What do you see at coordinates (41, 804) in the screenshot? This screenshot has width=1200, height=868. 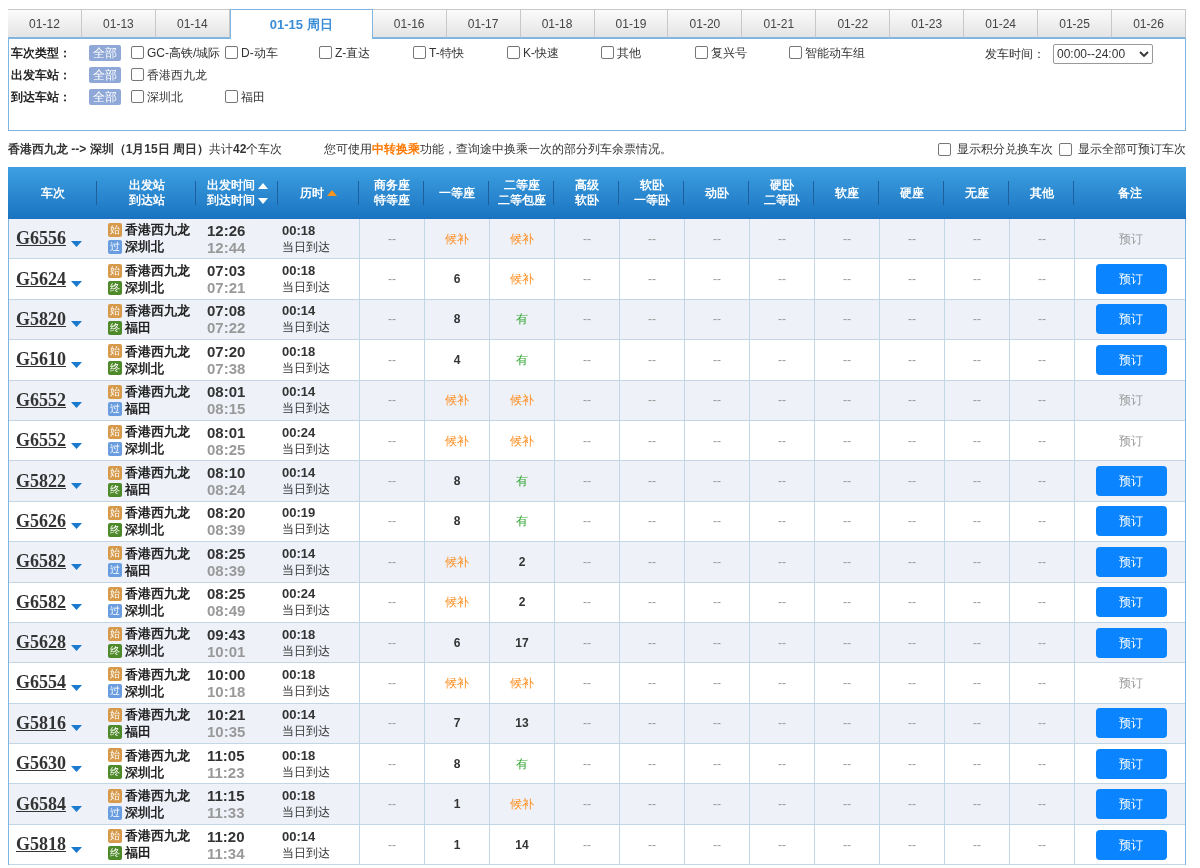 I see `train-number-link: G6584` at bounding box center [41, 804].